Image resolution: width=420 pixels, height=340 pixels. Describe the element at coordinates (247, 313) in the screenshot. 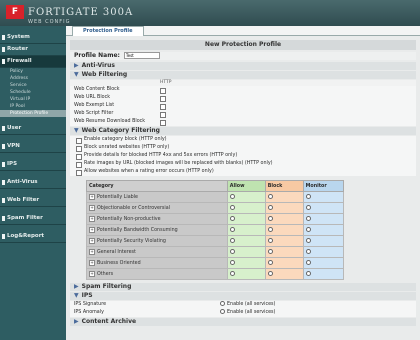

I see `ips-anomaly-option: Enable (all services)` at that location.